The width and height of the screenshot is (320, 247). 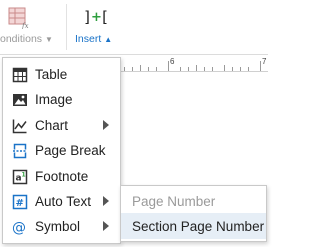 I want to click on menu-item-symbol: @ Symbol, so click(x=61, y=226).